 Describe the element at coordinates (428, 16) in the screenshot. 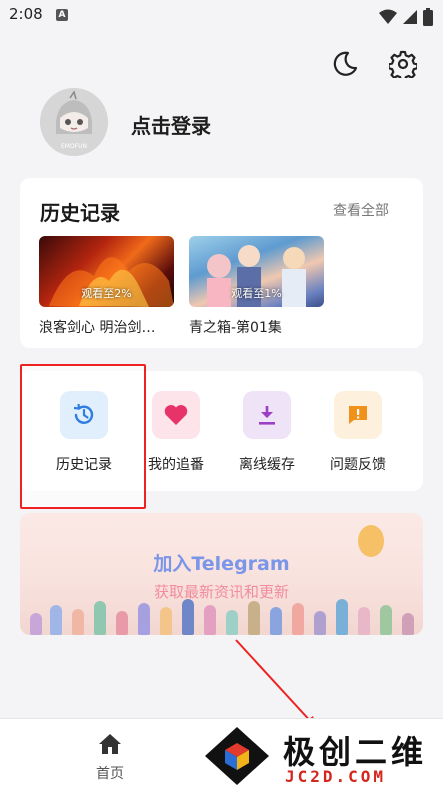

I see `battery-icon` at that location.